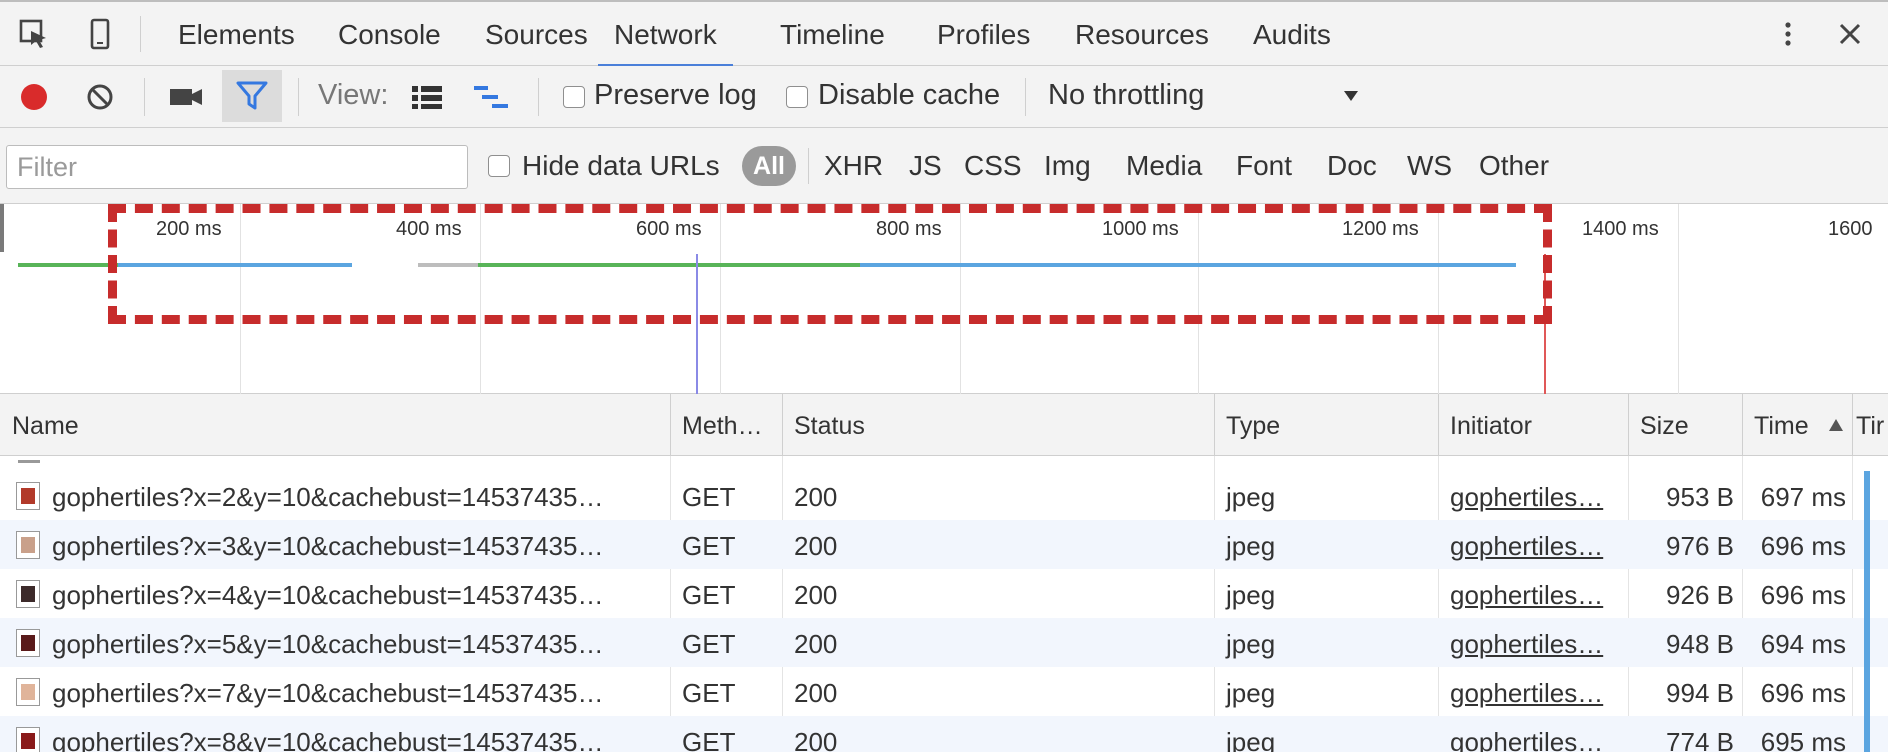 This screenshot has height=752, width=1888. What do you see at coordinates (925, 166) in the screenshot?
I see `filter-type-js: JS` at bounding box center [925, 166].